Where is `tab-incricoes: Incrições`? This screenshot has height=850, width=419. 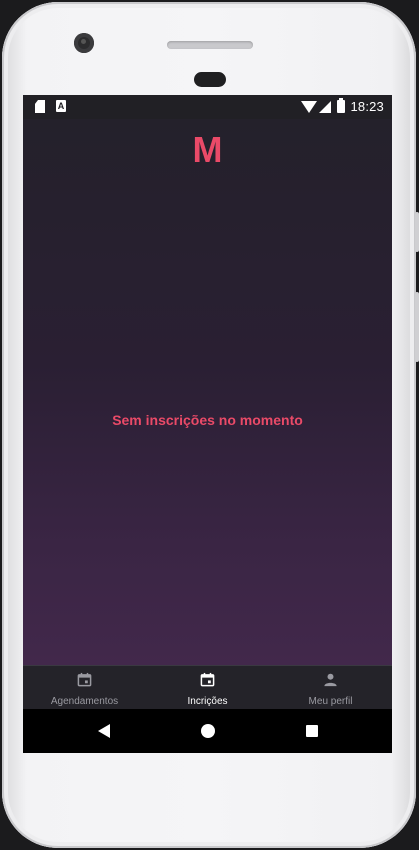 tab-incricoes: Incrições is located at coordinates (207, 688).